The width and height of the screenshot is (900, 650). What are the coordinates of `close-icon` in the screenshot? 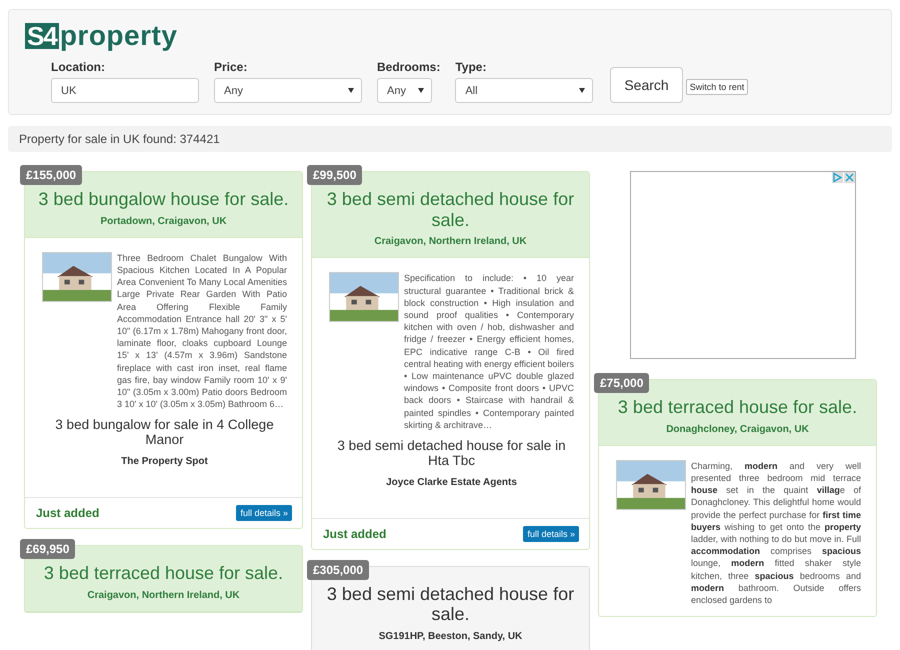 It's located at (849, 177).